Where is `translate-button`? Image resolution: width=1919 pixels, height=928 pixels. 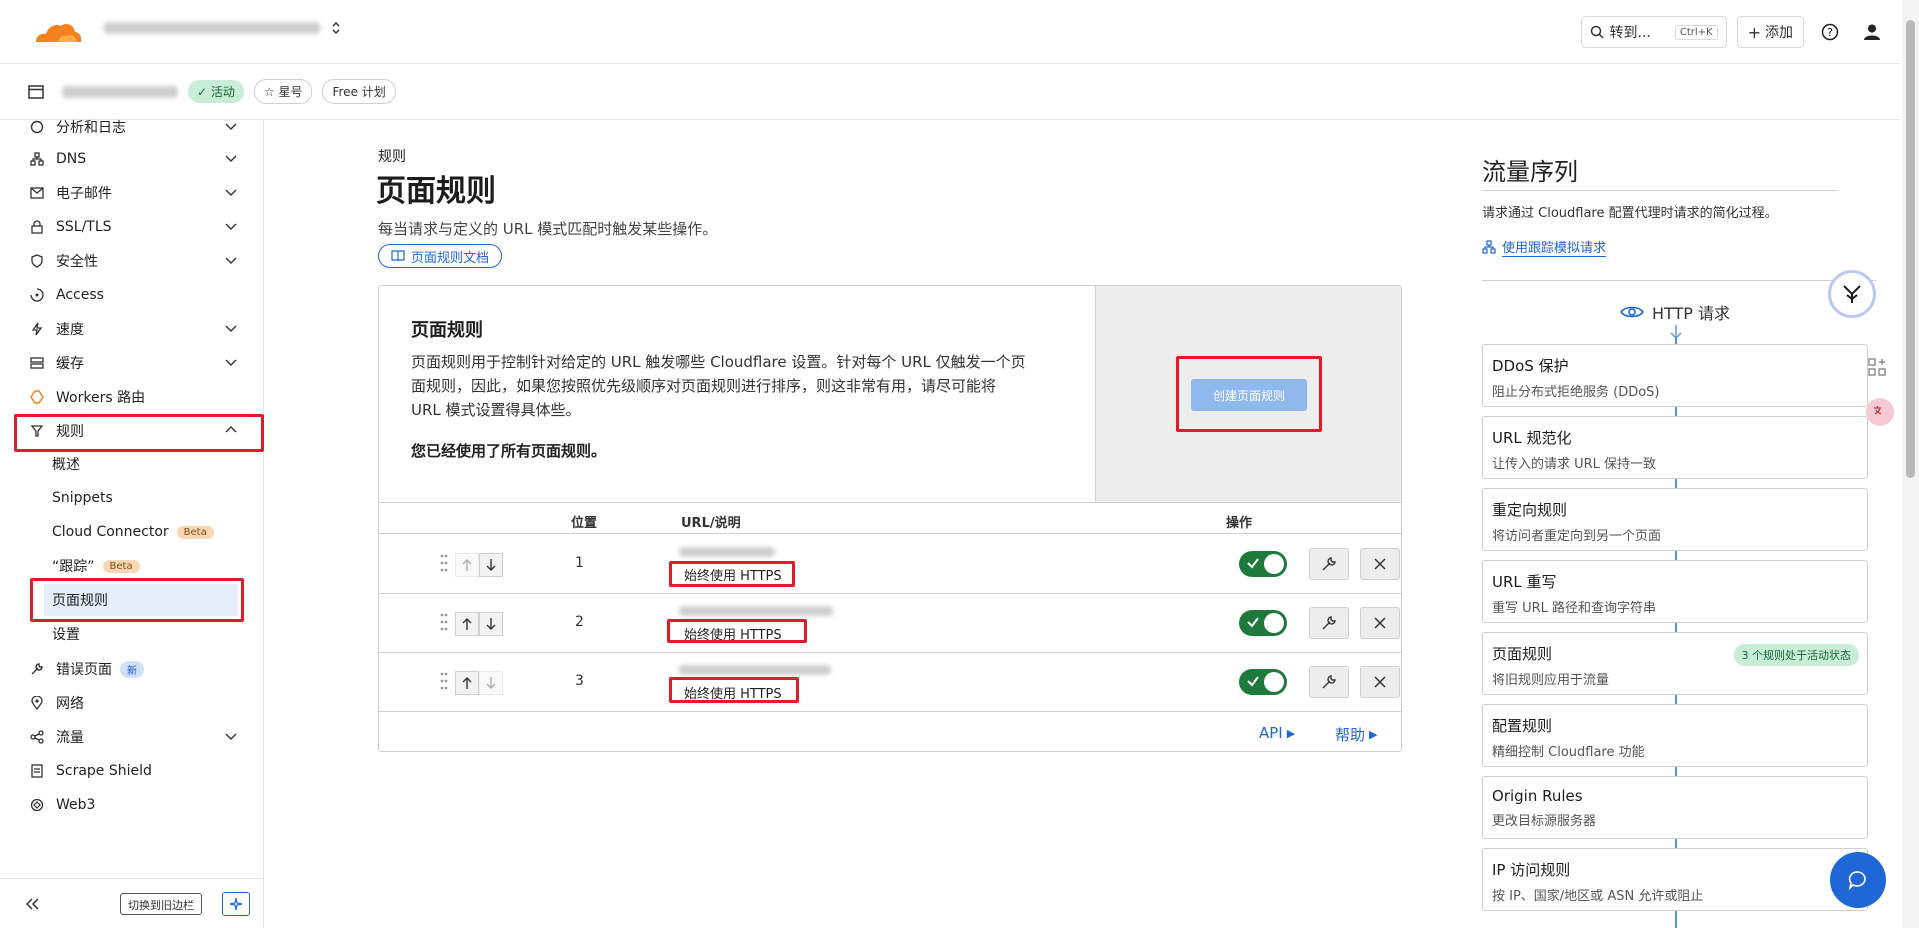 translate-button is located at coordinates (1880, 412).